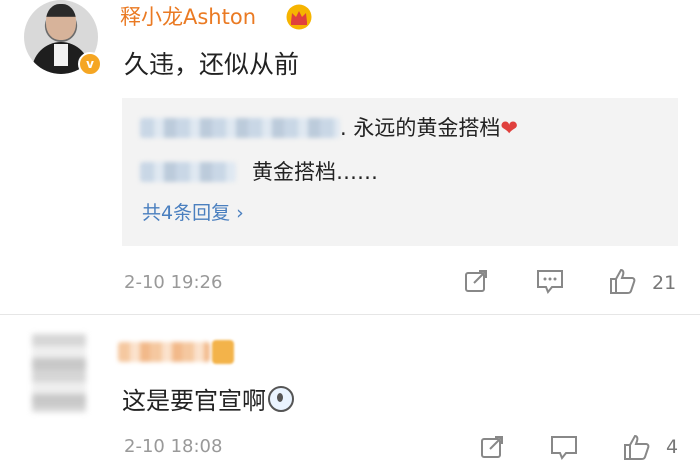 Image resolution: width=700 pixels, height=462 pixels. What do you see at coordinates (59, 373) in the screenshot?
I see `avatar` at bounding box center [59, 373].